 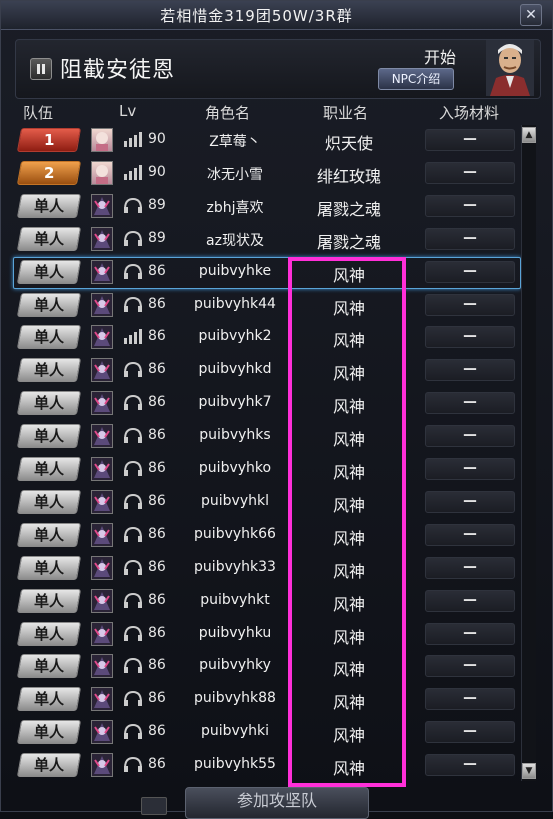 I want to click on table-row: 单人 86 puibvyhkd 风神 －, so click(x=267, y=370).